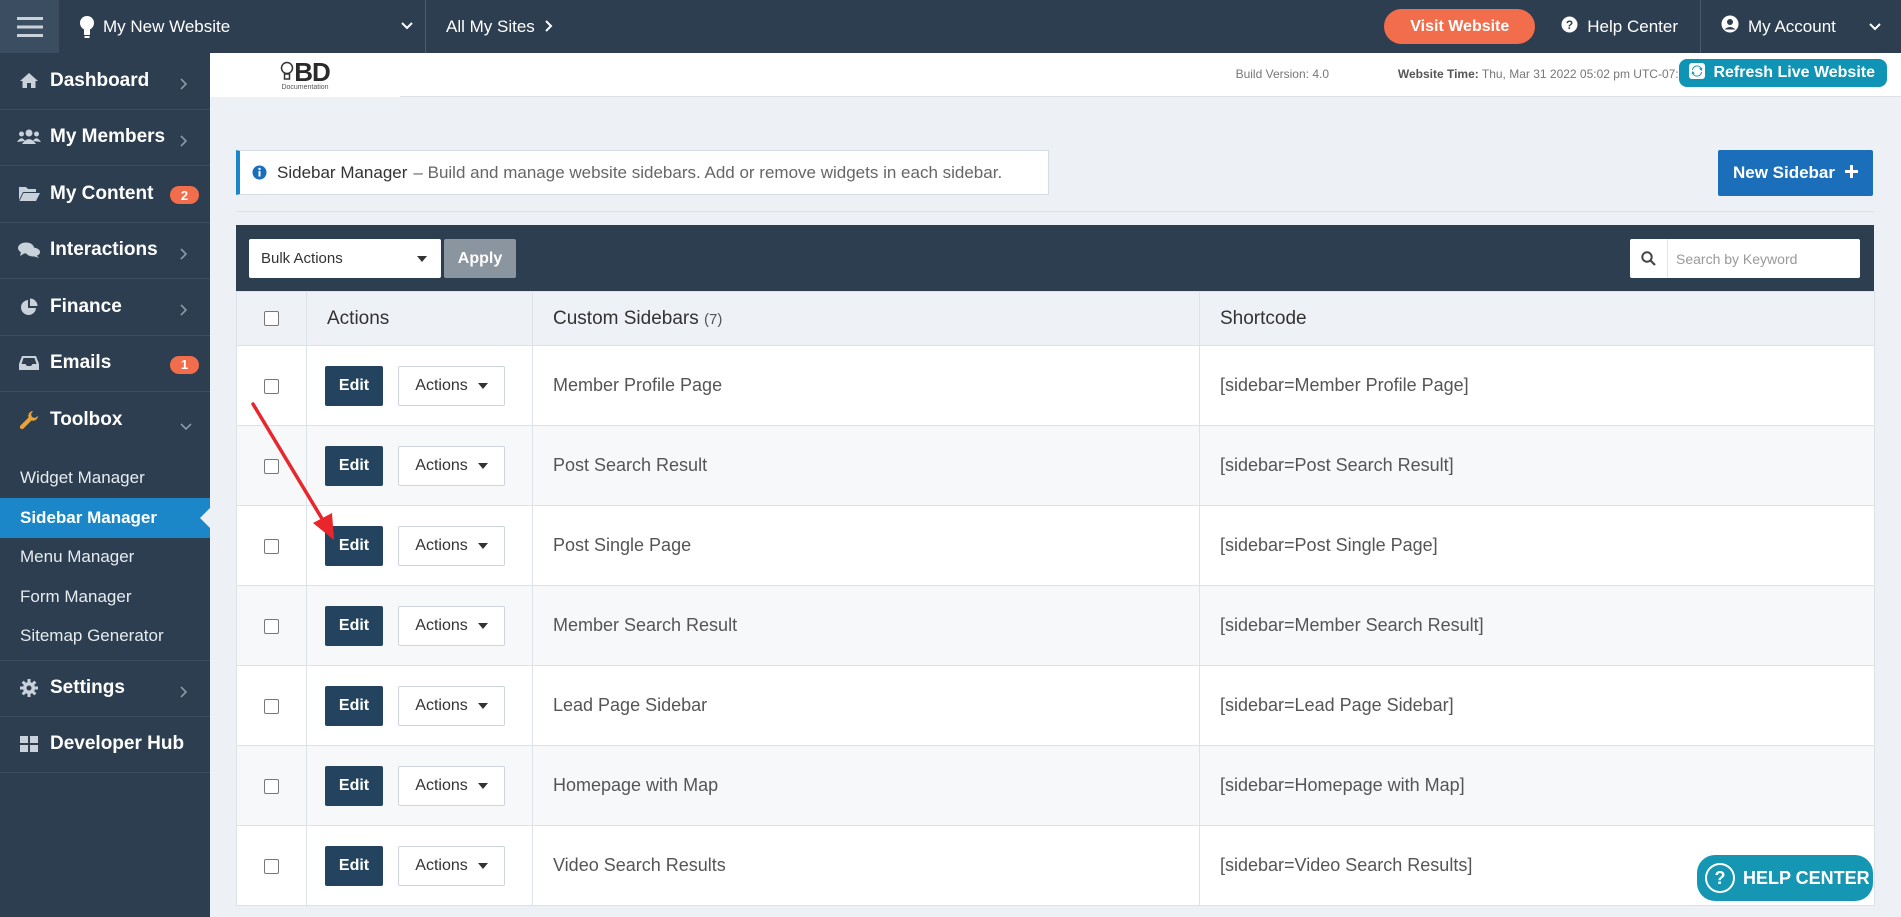 The width and height of the screenshot is (1901, 917). Describe the element at coordinates (29, 688) in the screenshot. I see `gear-icon` at that location.